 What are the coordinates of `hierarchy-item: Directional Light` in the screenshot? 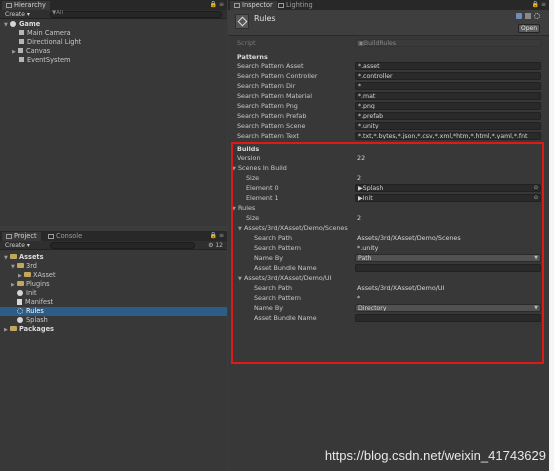 It's located at (113, 42).